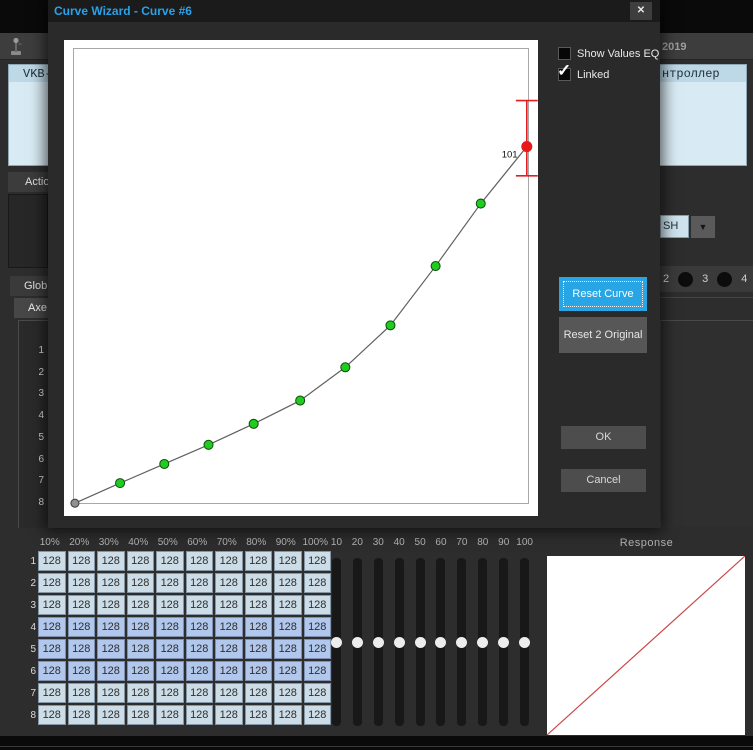  What do you see at coordinates (354, 11) in the screenshot?
I see `dialog-title-bar: Curve Wizard - Curve #6 ✕` at bounding box center [354, 11].